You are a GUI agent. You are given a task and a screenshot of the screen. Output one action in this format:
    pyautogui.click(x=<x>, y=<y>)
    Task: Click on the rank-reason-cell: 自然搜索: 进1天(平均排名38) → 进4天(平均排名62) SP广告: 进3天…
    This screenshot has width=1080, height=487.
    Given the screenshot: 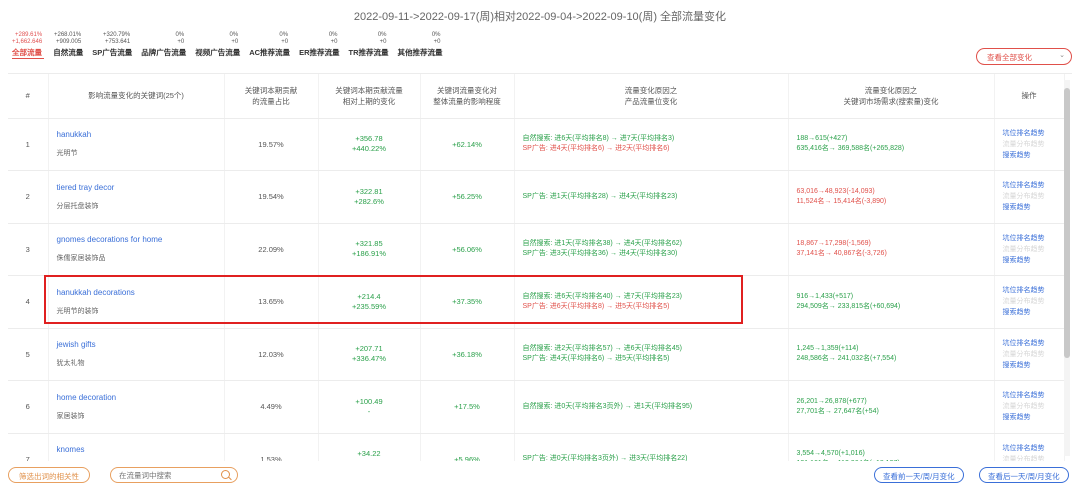 What is the action you would take?
    pyautogui.click(x=651, y=249)
    